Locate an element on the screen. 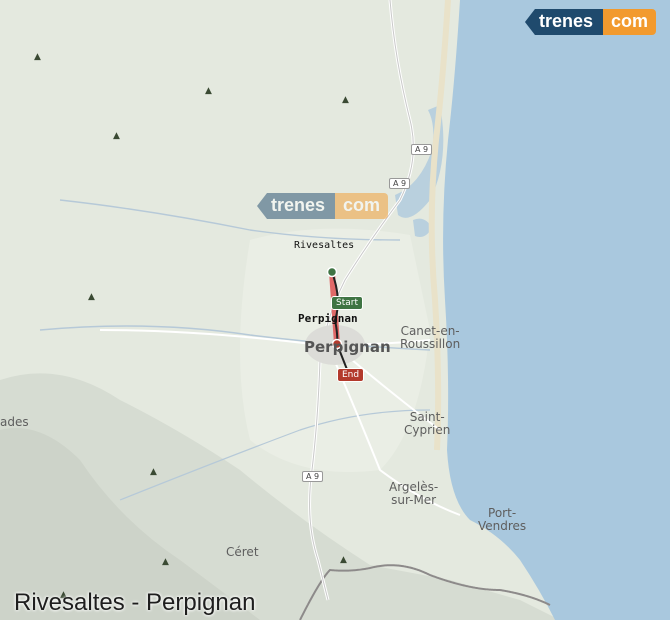 Image resolution: width=670 pixels, height=620 pixels. station-destination-label: Perpignan is located at coordinates (328, 318).